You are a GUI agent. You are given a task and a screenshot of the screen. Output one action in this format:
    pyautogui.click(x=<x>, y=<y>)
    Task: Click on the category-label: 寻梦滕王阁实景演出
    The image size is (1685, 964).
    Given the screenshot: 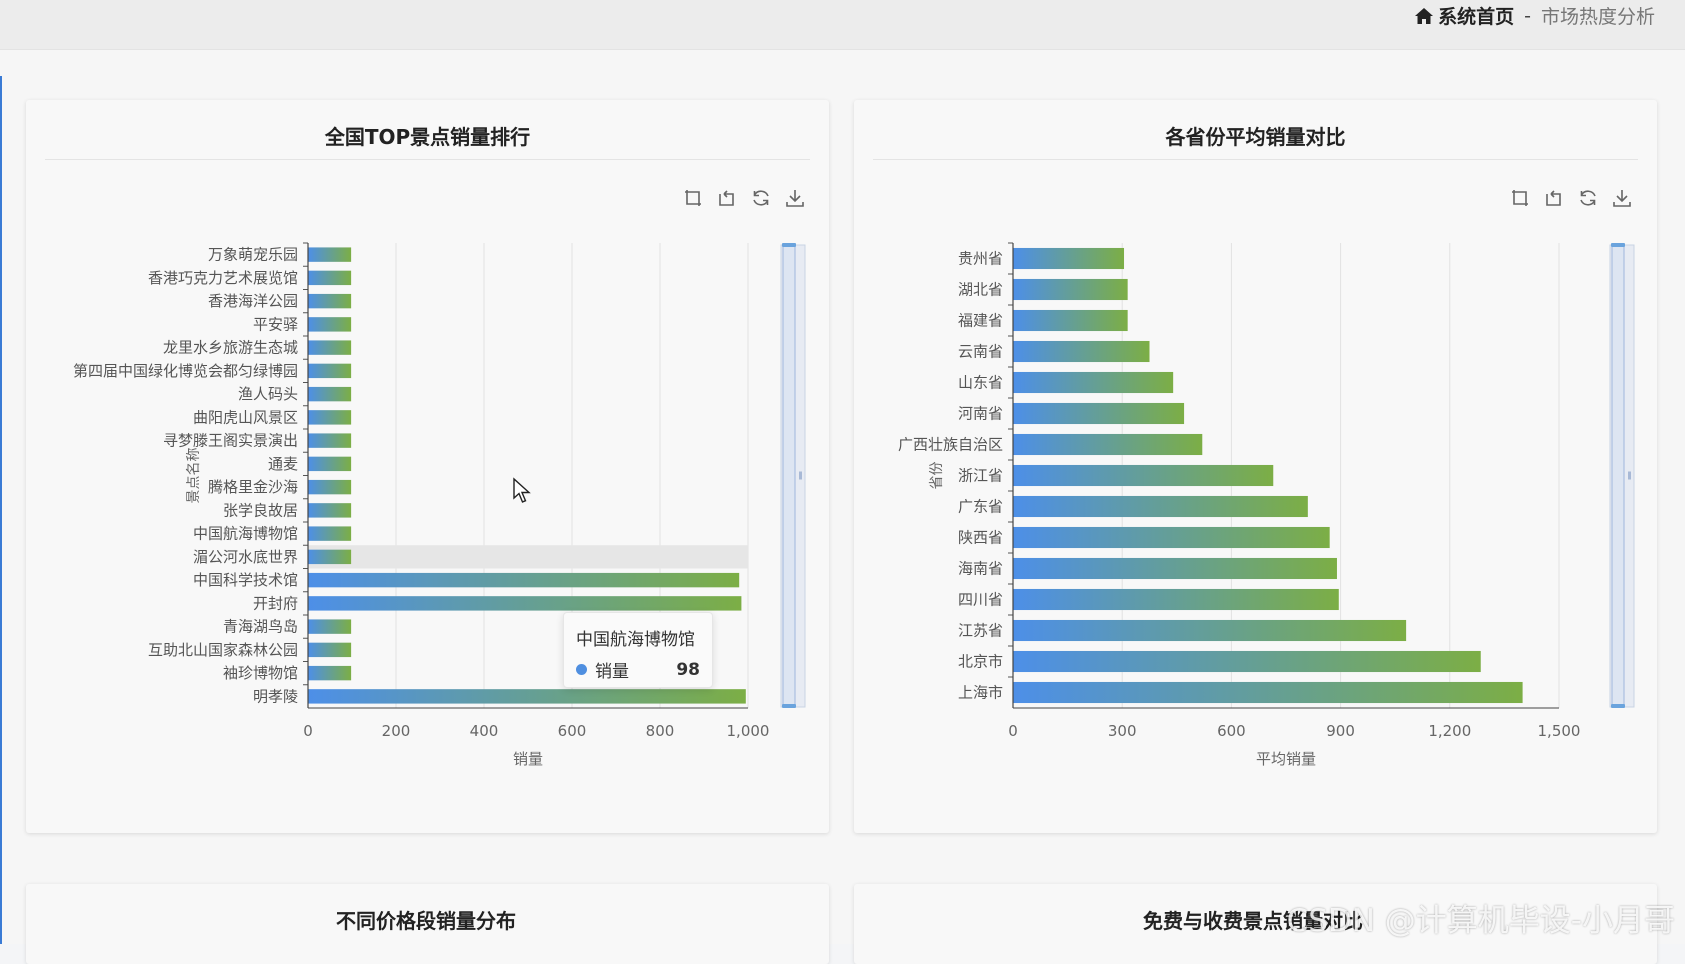 What is the action you would take?
    pyautogui.click(x=230, y=441)
    